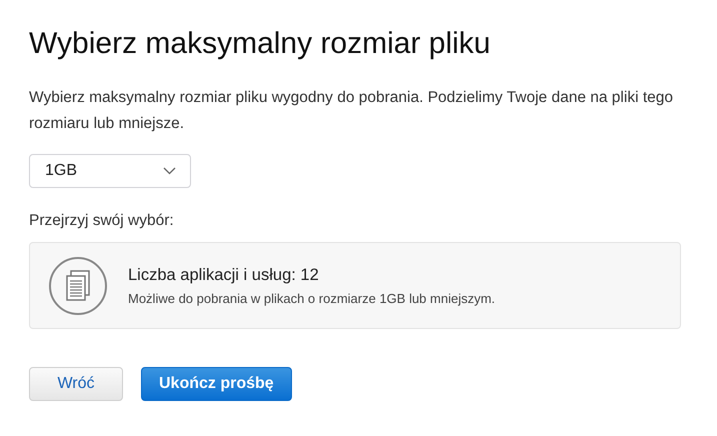 This screenshot has width=717, height=436. I want to click on size-select: 1GB, so click(110, 171).